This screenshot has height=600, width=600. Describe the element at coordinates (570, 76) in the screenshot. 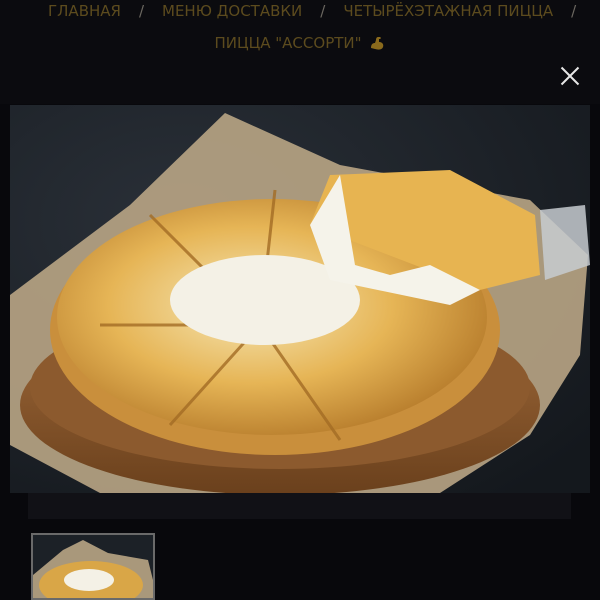

I see `close-button` at that location.